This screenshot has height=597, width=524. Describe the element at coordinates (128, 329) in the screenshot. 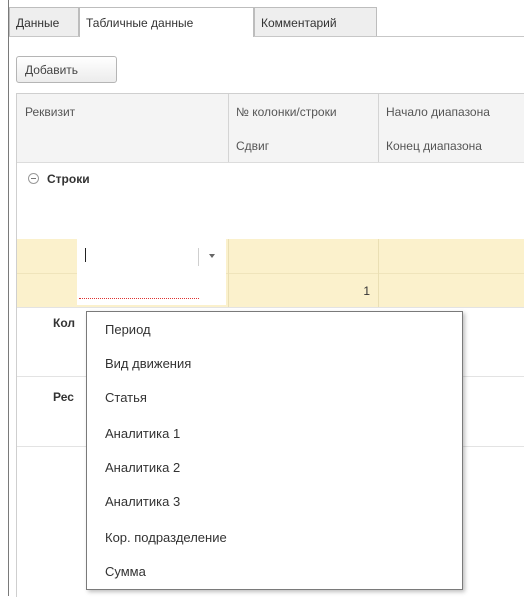

I see `dropdown-item: Период` at that location.